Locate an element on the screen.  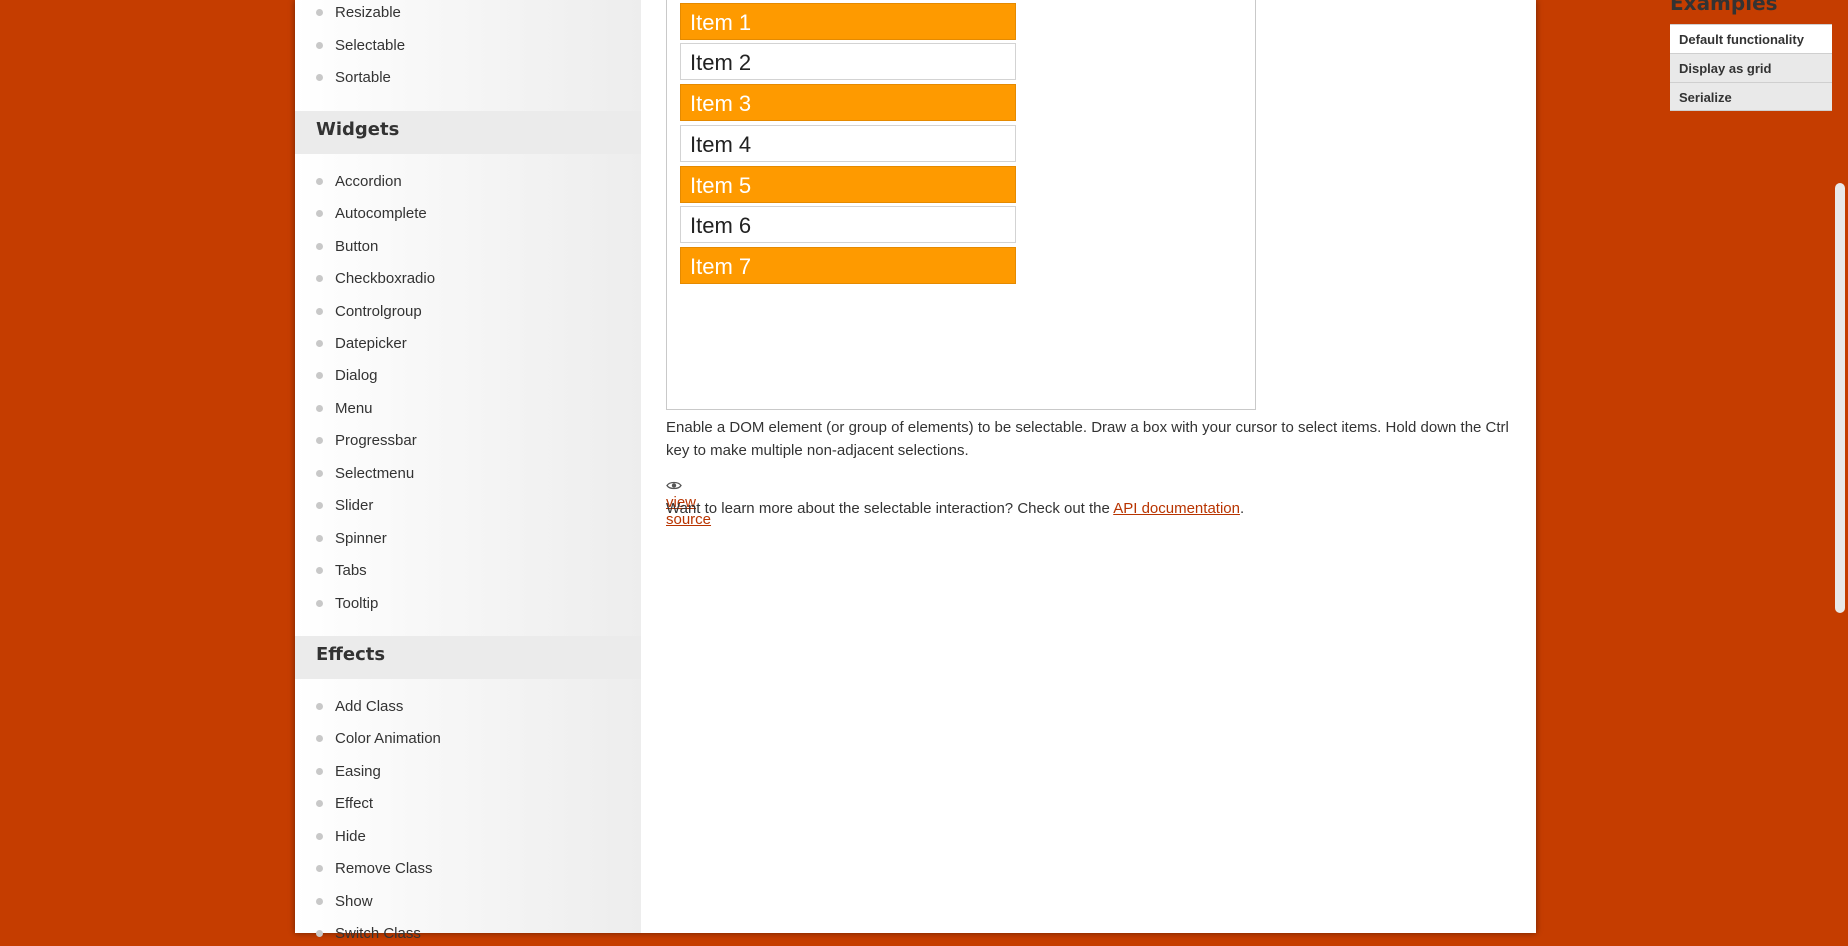
sidebar-item-spinner: Spinner is located at coordinates (351, 539).